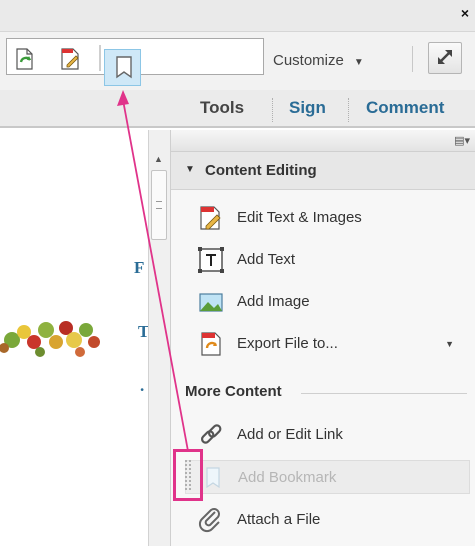 This screenshot has width=475, height=546. I want to click on customize-label: Customize, so click(308, 60).